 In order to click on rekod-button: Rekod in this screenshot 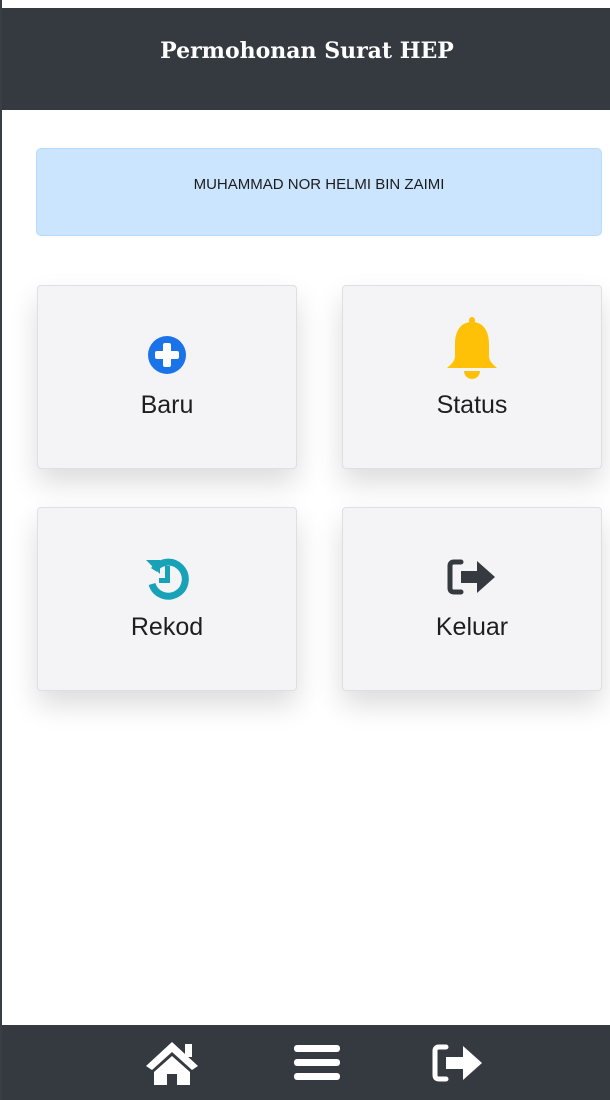, I will do `click(167, 599)`.